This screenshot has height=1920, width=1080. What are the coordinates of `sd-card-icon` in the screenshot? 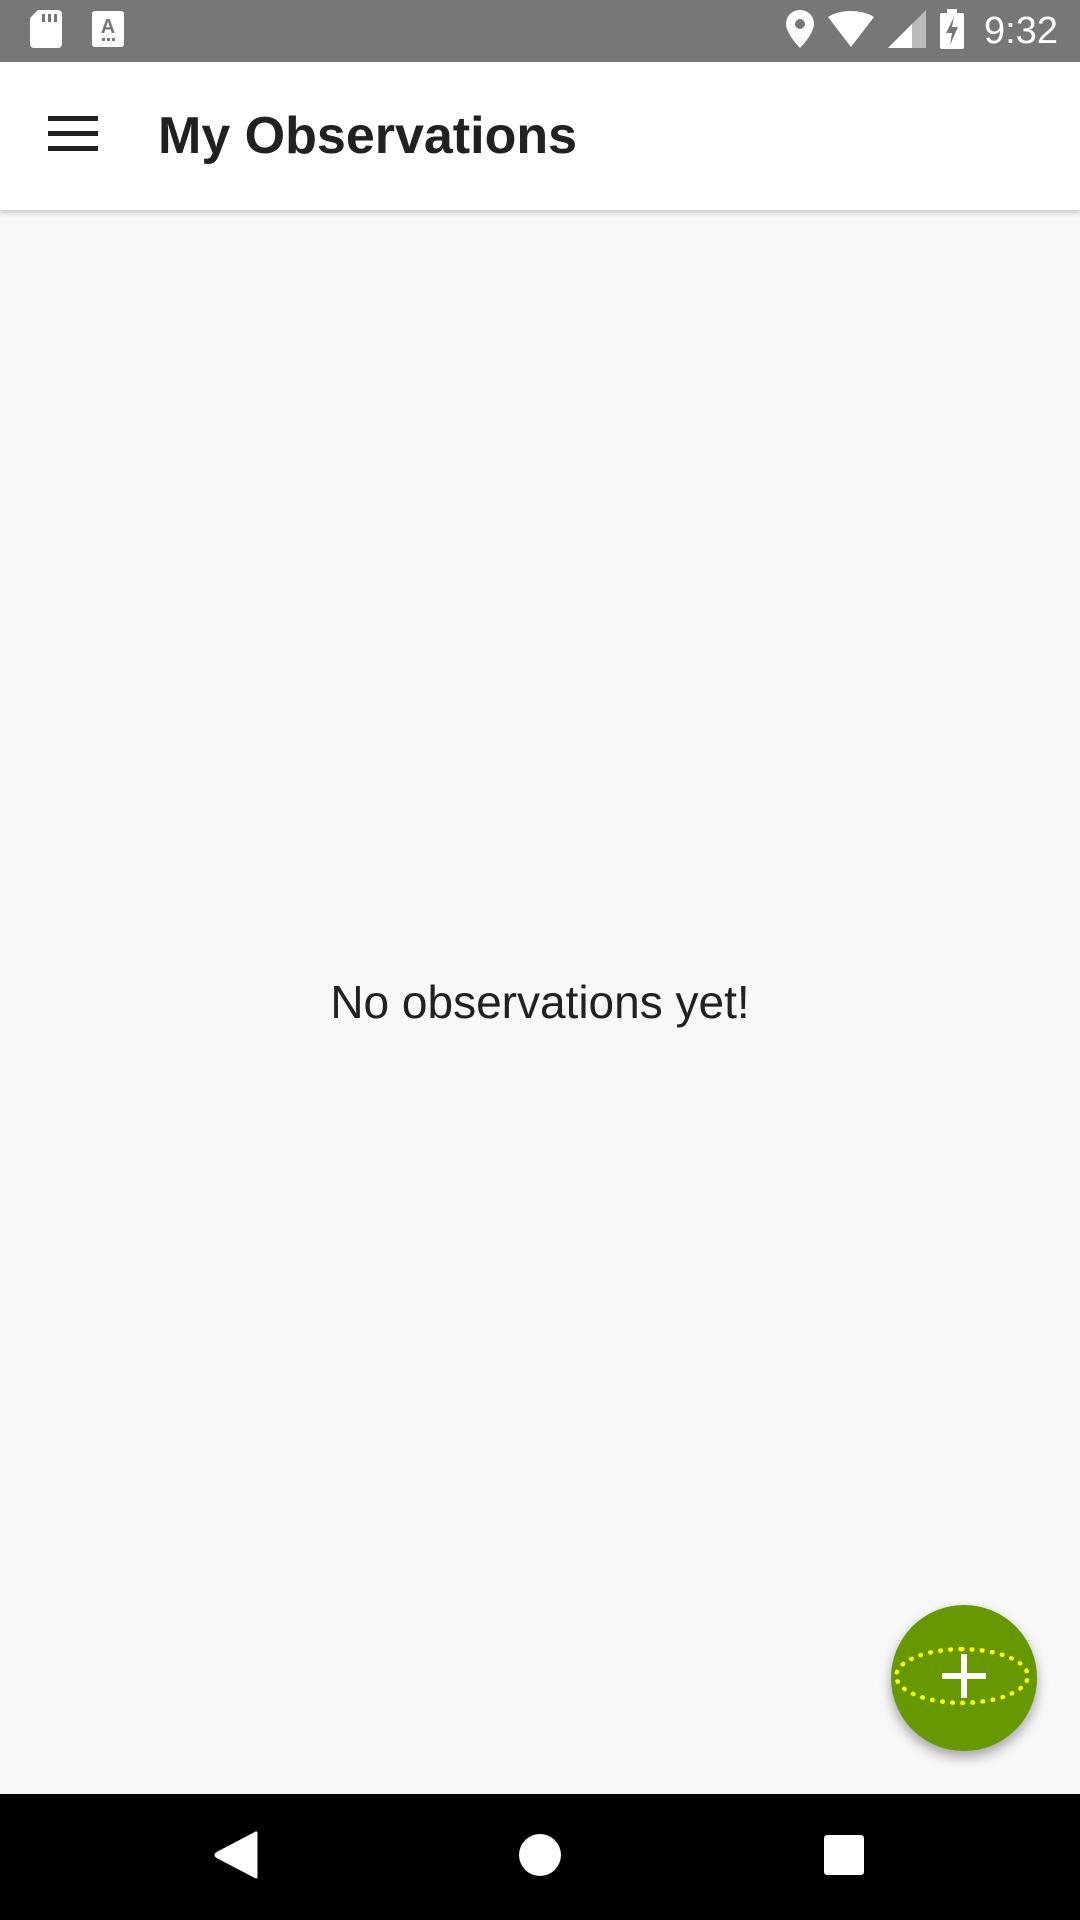 It's located at (46, 31).